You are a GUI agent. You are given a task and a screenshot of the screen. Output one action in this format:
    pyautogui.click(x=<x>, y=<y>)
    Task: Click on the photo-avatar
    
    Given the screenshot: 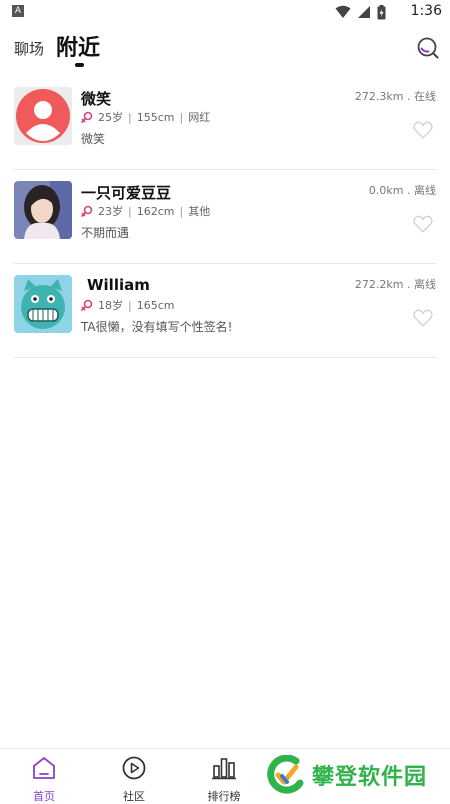 What is the action you would take?
    pyautogui.click(x=43, y=210)
    